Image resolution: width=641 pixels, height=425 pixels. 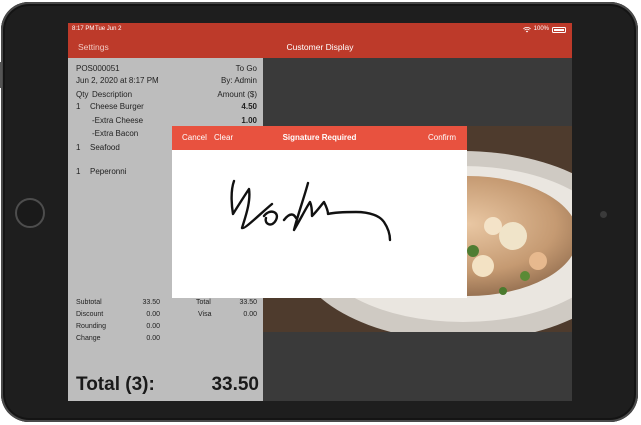 What do you see at coordinates (237, 94) in the screenshot?
I see `column-header-amount: Amount ($)` at bounding box center [237, 94].